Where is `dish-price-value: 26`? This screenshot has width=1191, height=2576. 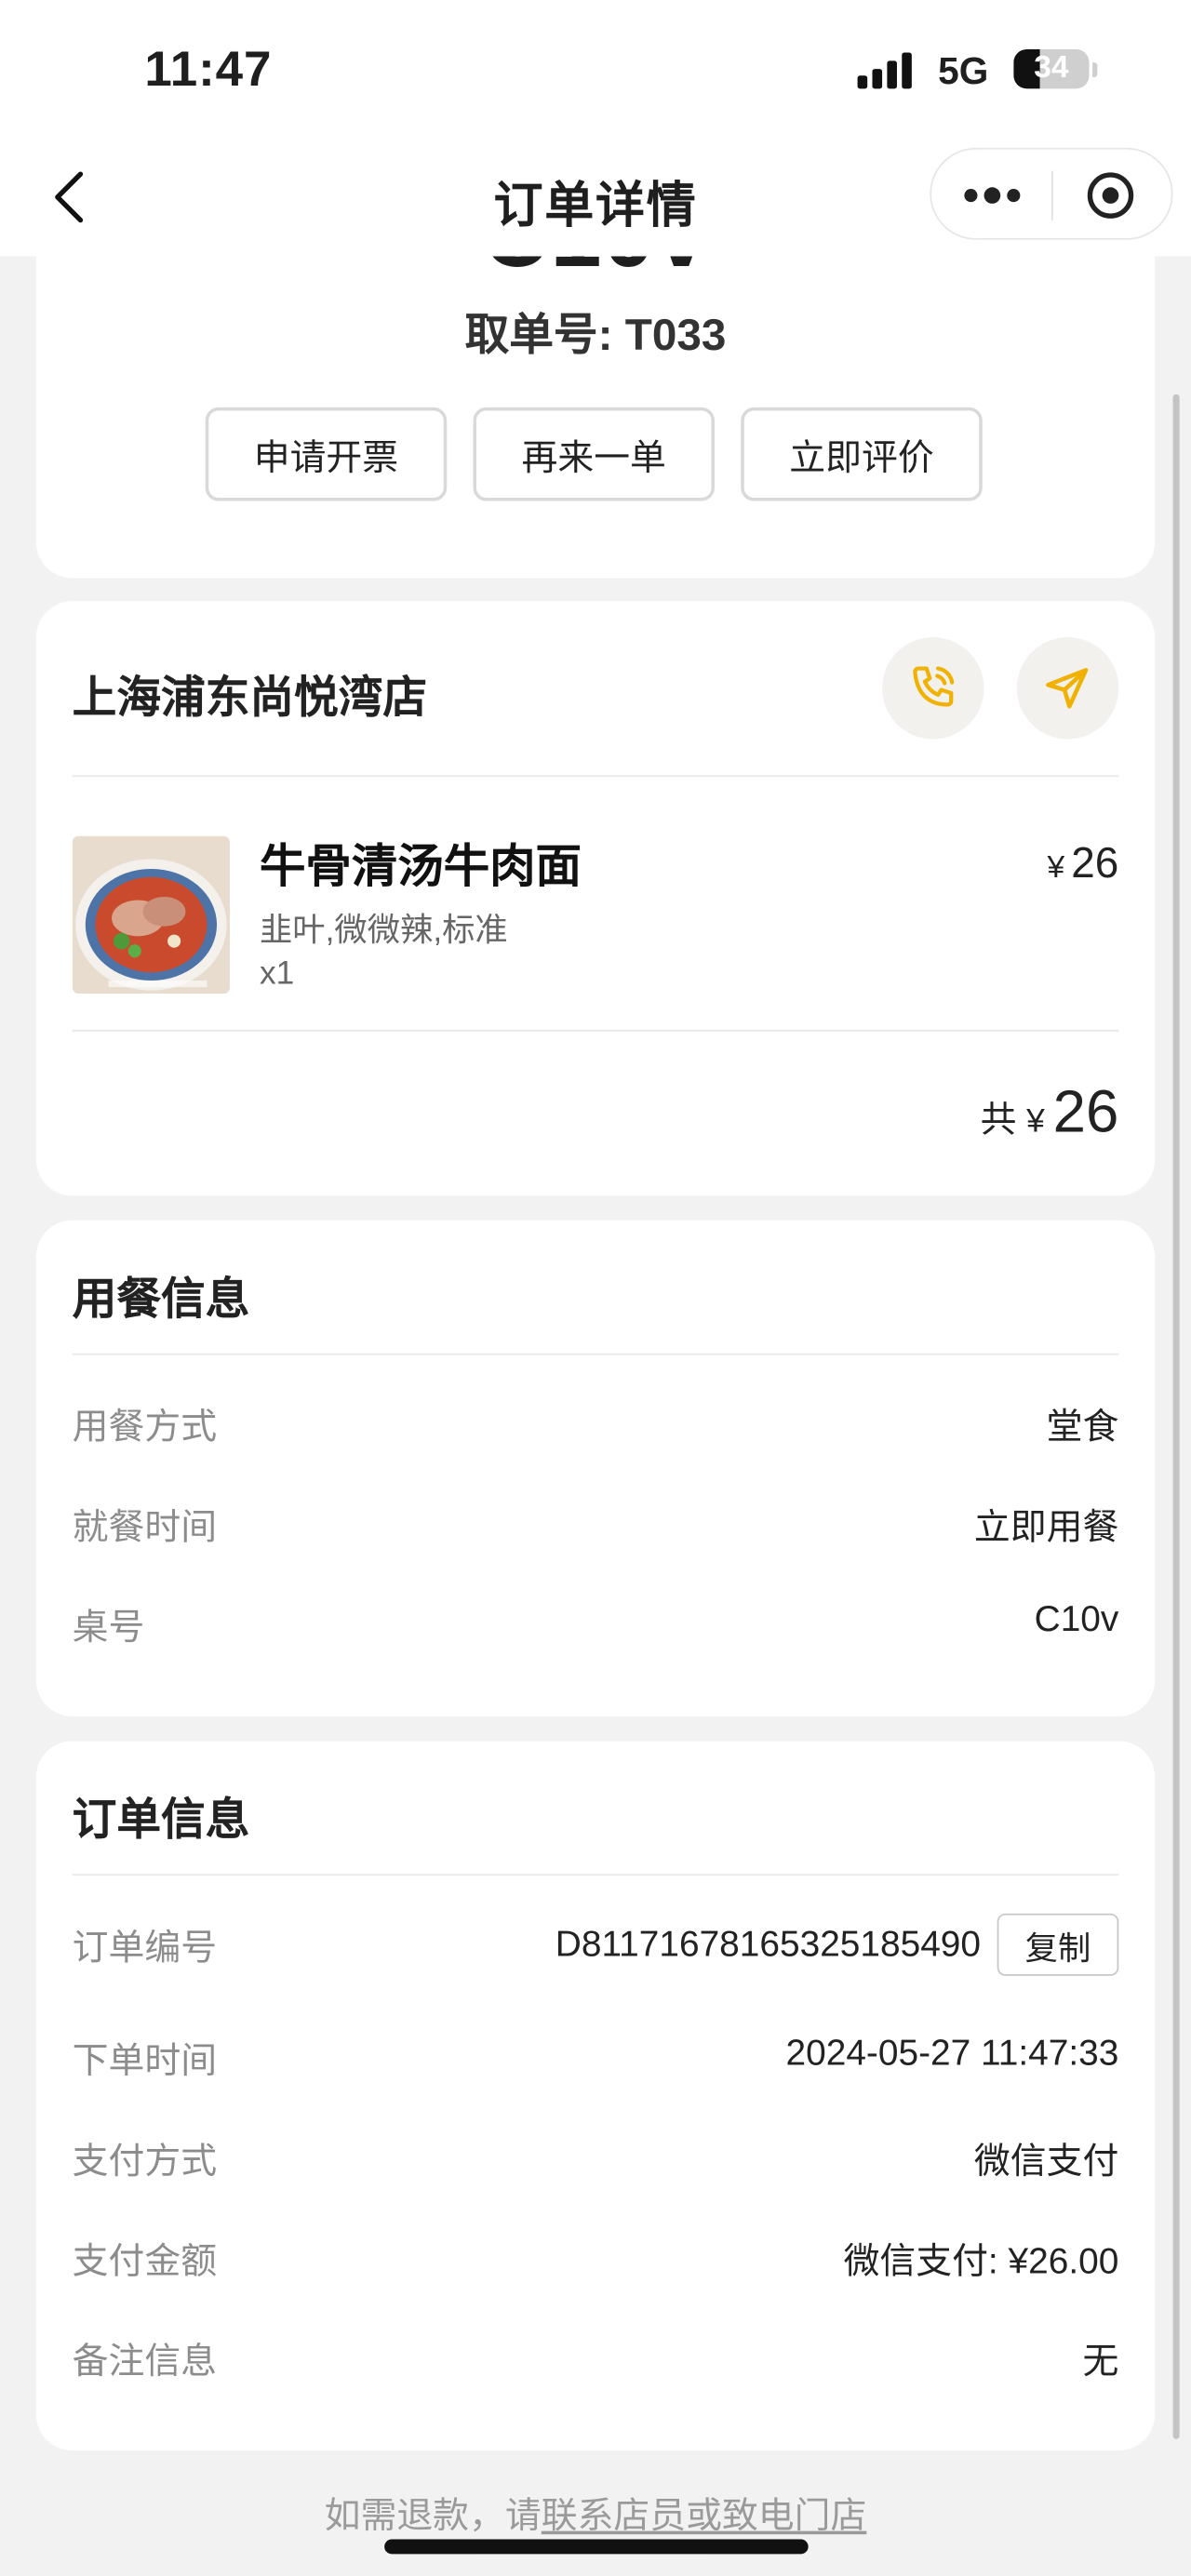 dish-price-value: 26 is located at coordinates (1095, 862).